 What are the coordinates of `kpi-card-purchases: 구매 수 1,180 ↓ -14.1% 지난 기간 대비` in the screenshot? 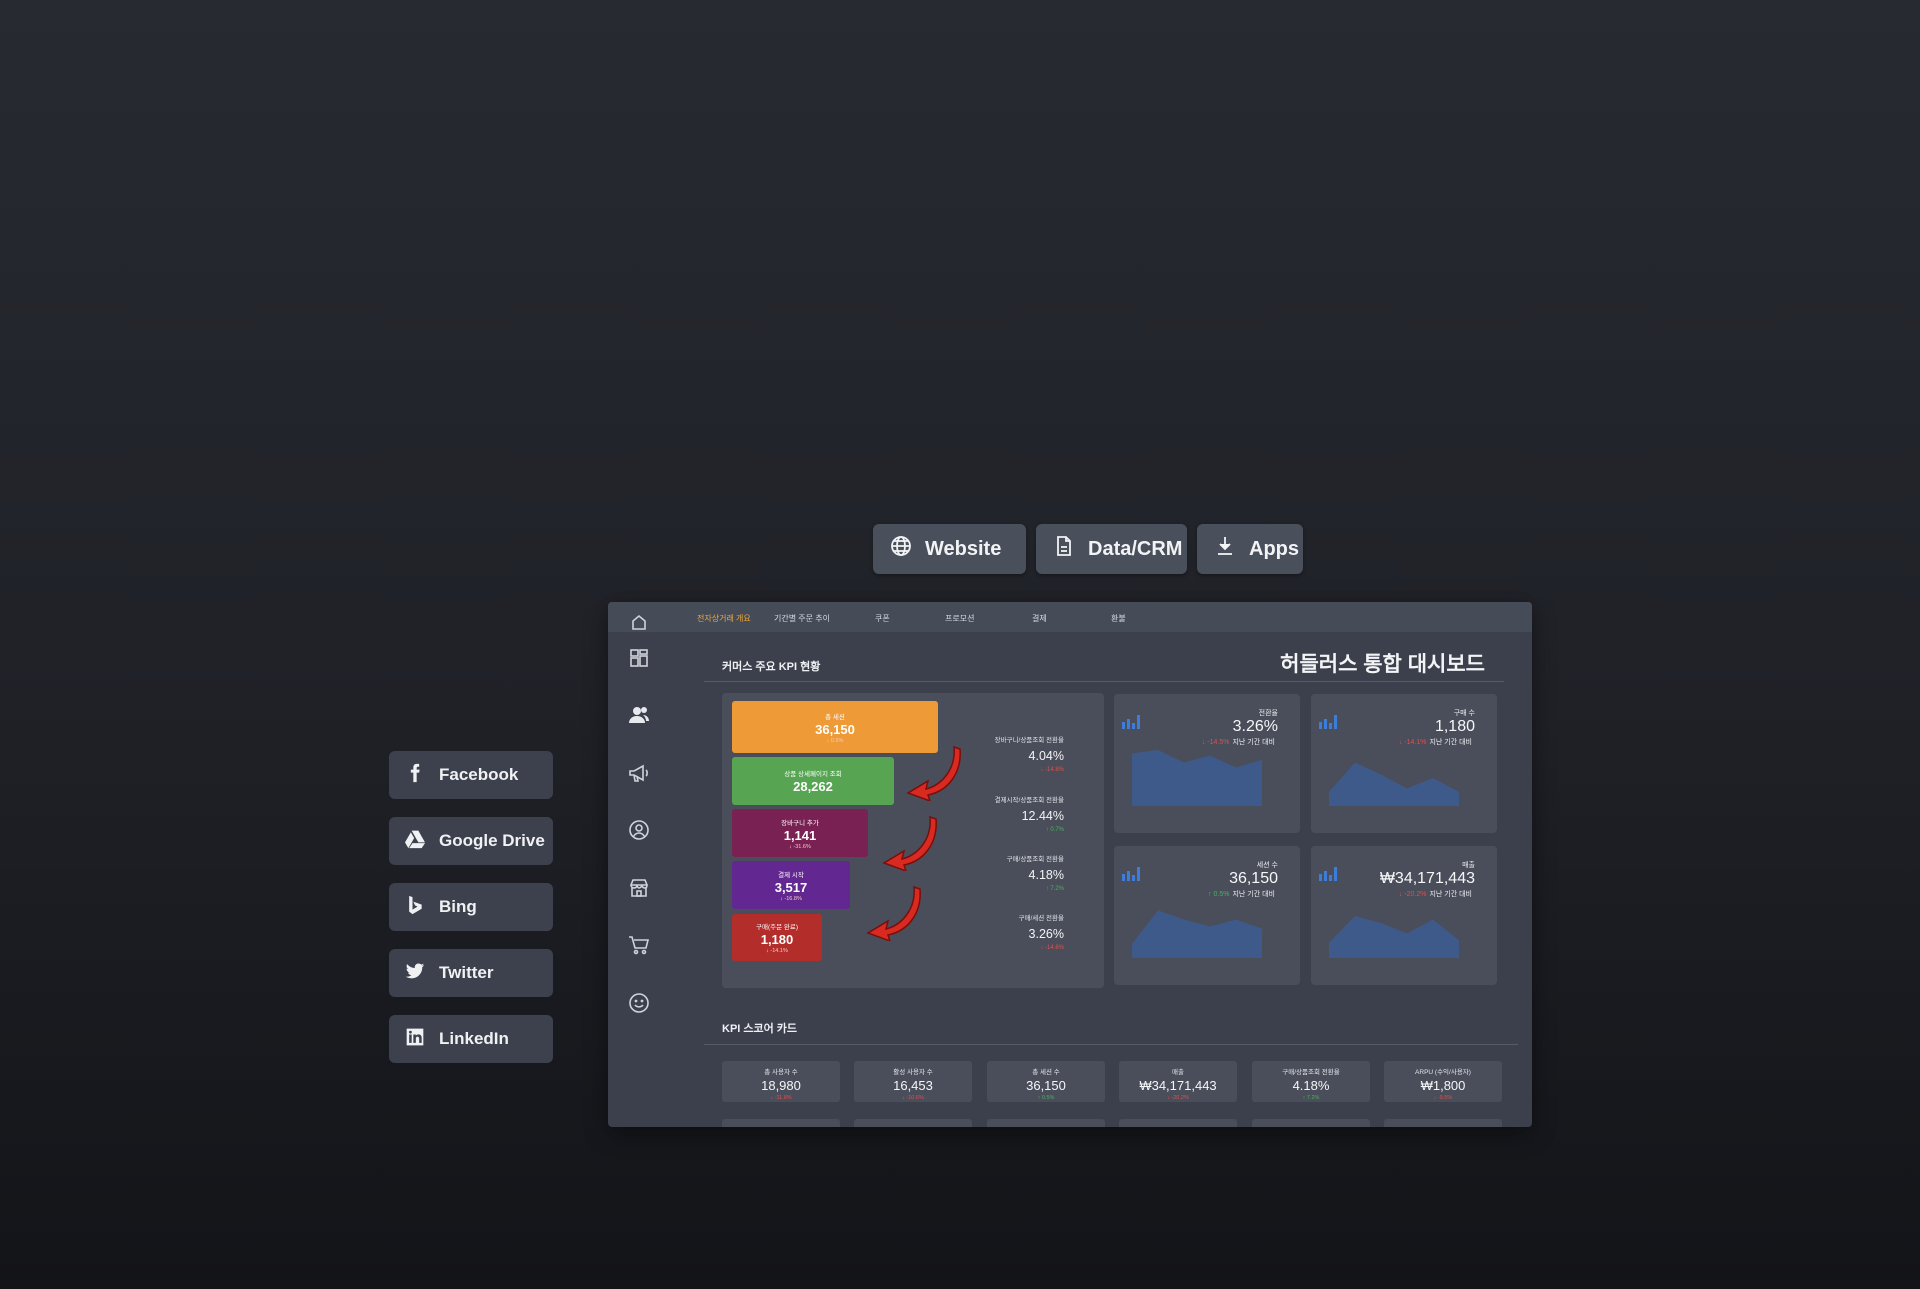 It's located at (1404, 763).